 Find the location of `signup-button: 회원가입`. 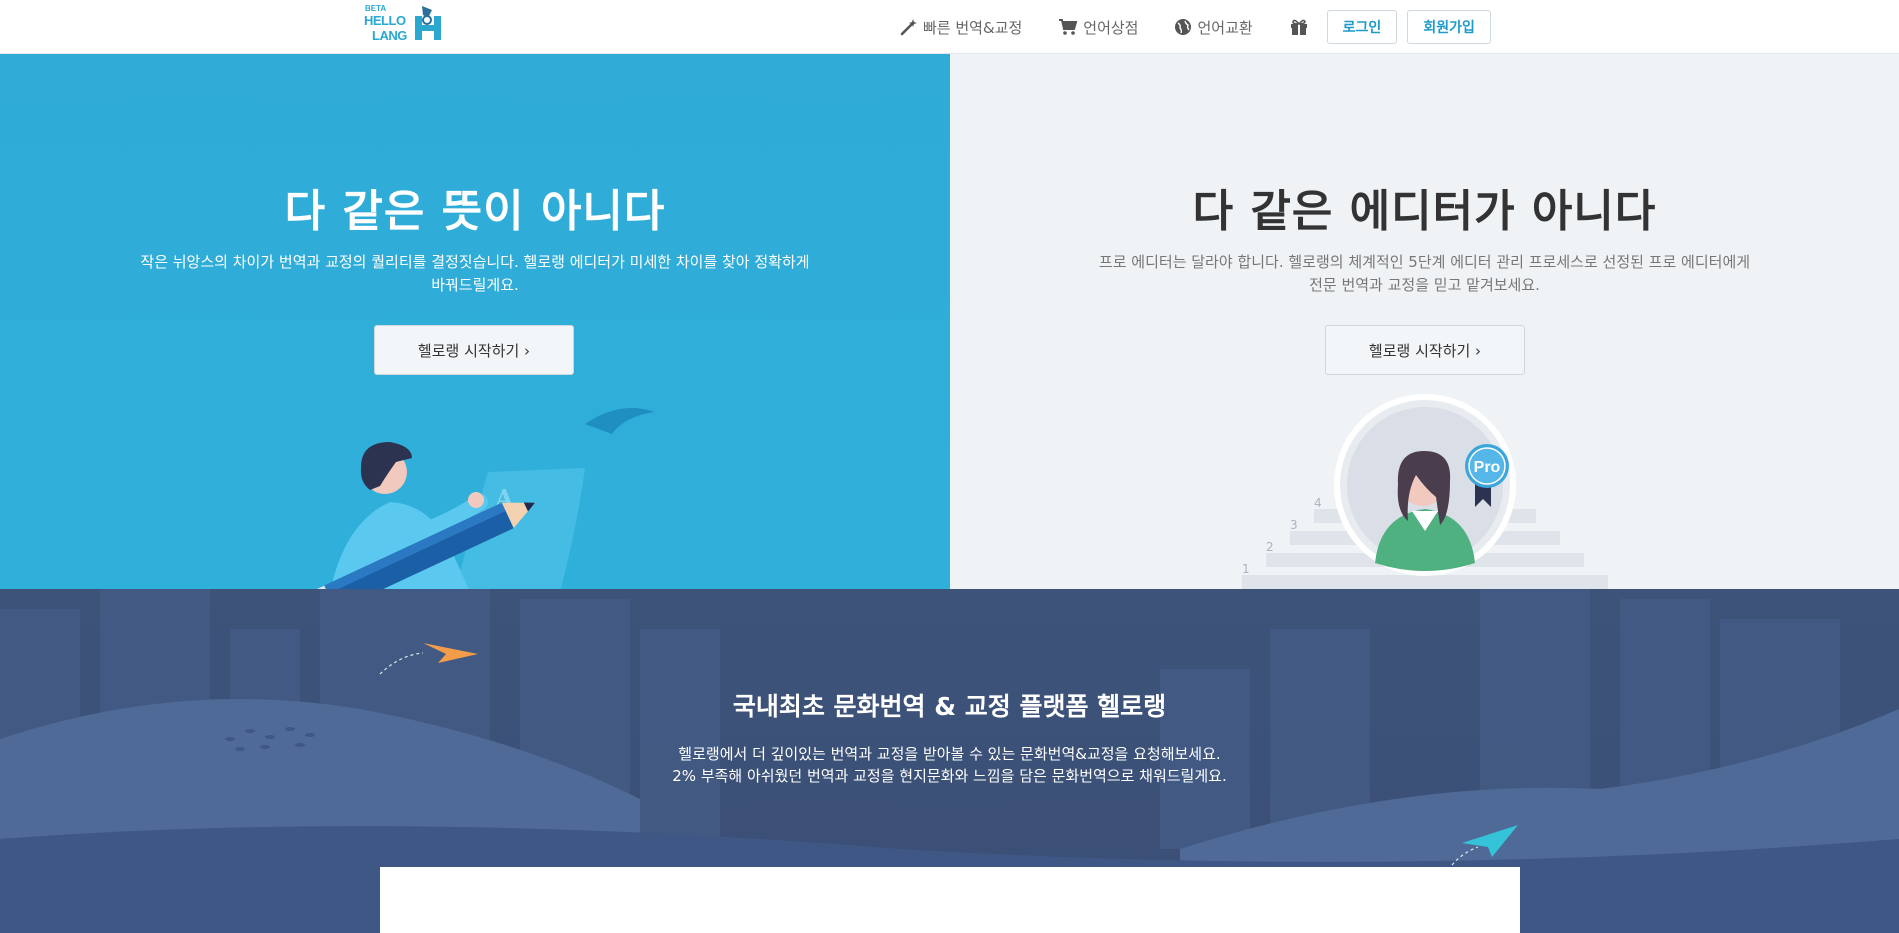

signup-button: 회원가입 is located at coordinates (1449, 27).